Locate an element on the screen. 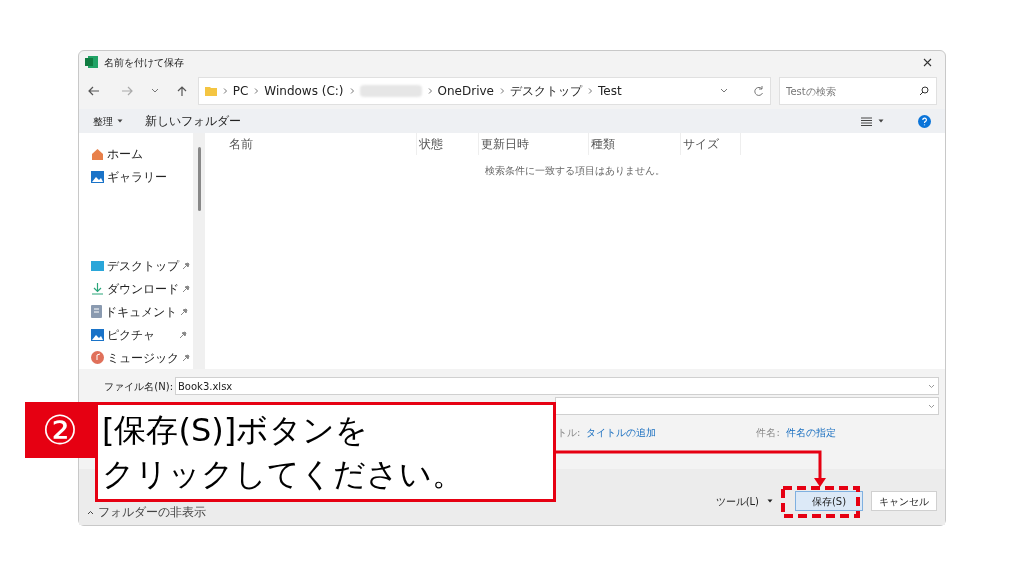 Image resolution: width=1024 pixels, height=576 pixels. music-icon is located at coordinates (97, 358).